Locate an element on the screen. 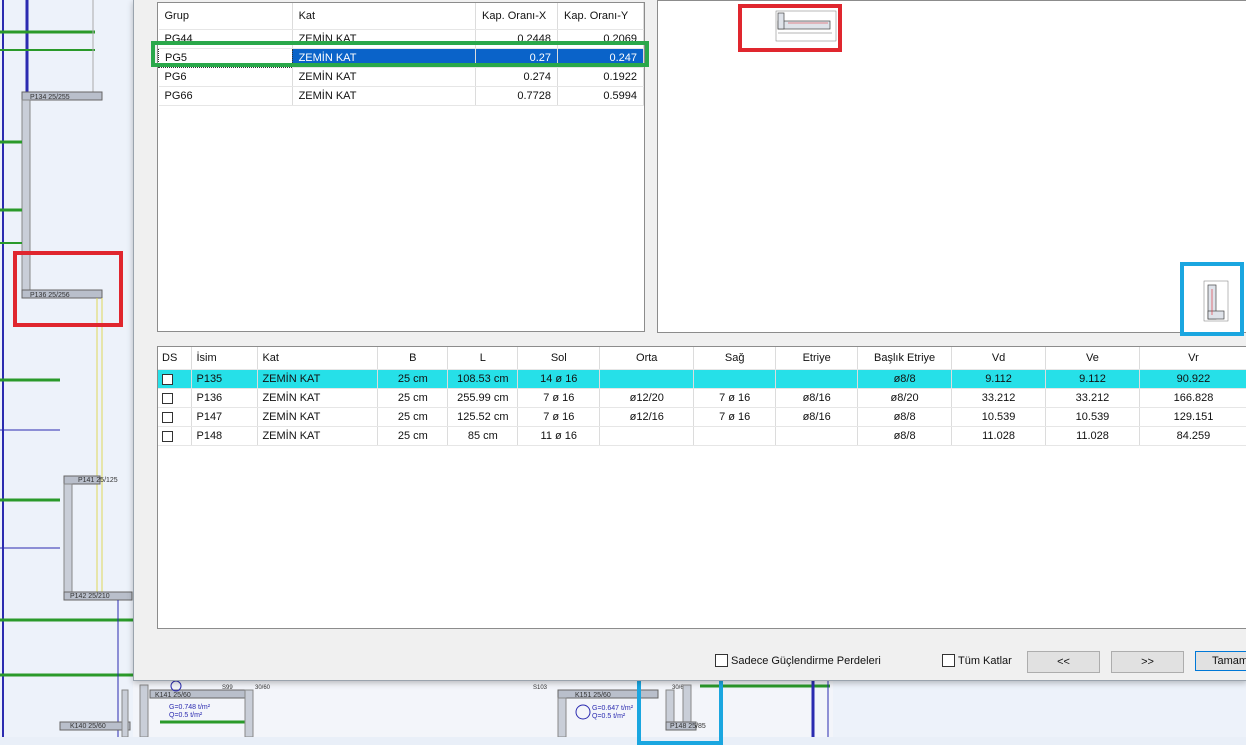  only-retrofit-checkbox: Sadece Güçlendirme Perdeleri is located at coordinates (798, 660).